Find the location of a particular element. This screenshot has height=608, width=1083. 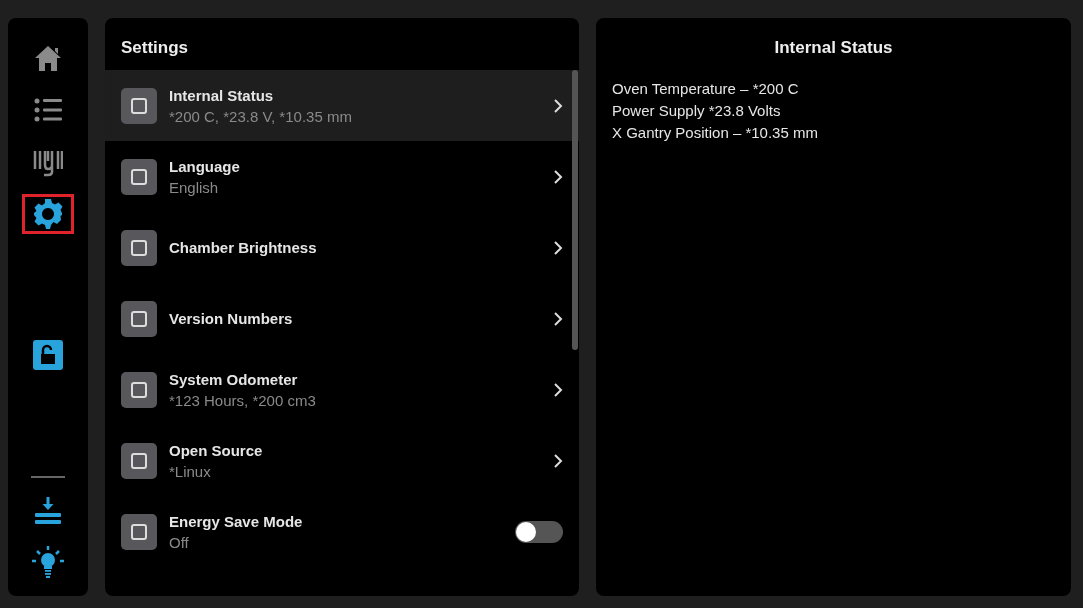

toggle-switch is located at coordinates (539, 531).